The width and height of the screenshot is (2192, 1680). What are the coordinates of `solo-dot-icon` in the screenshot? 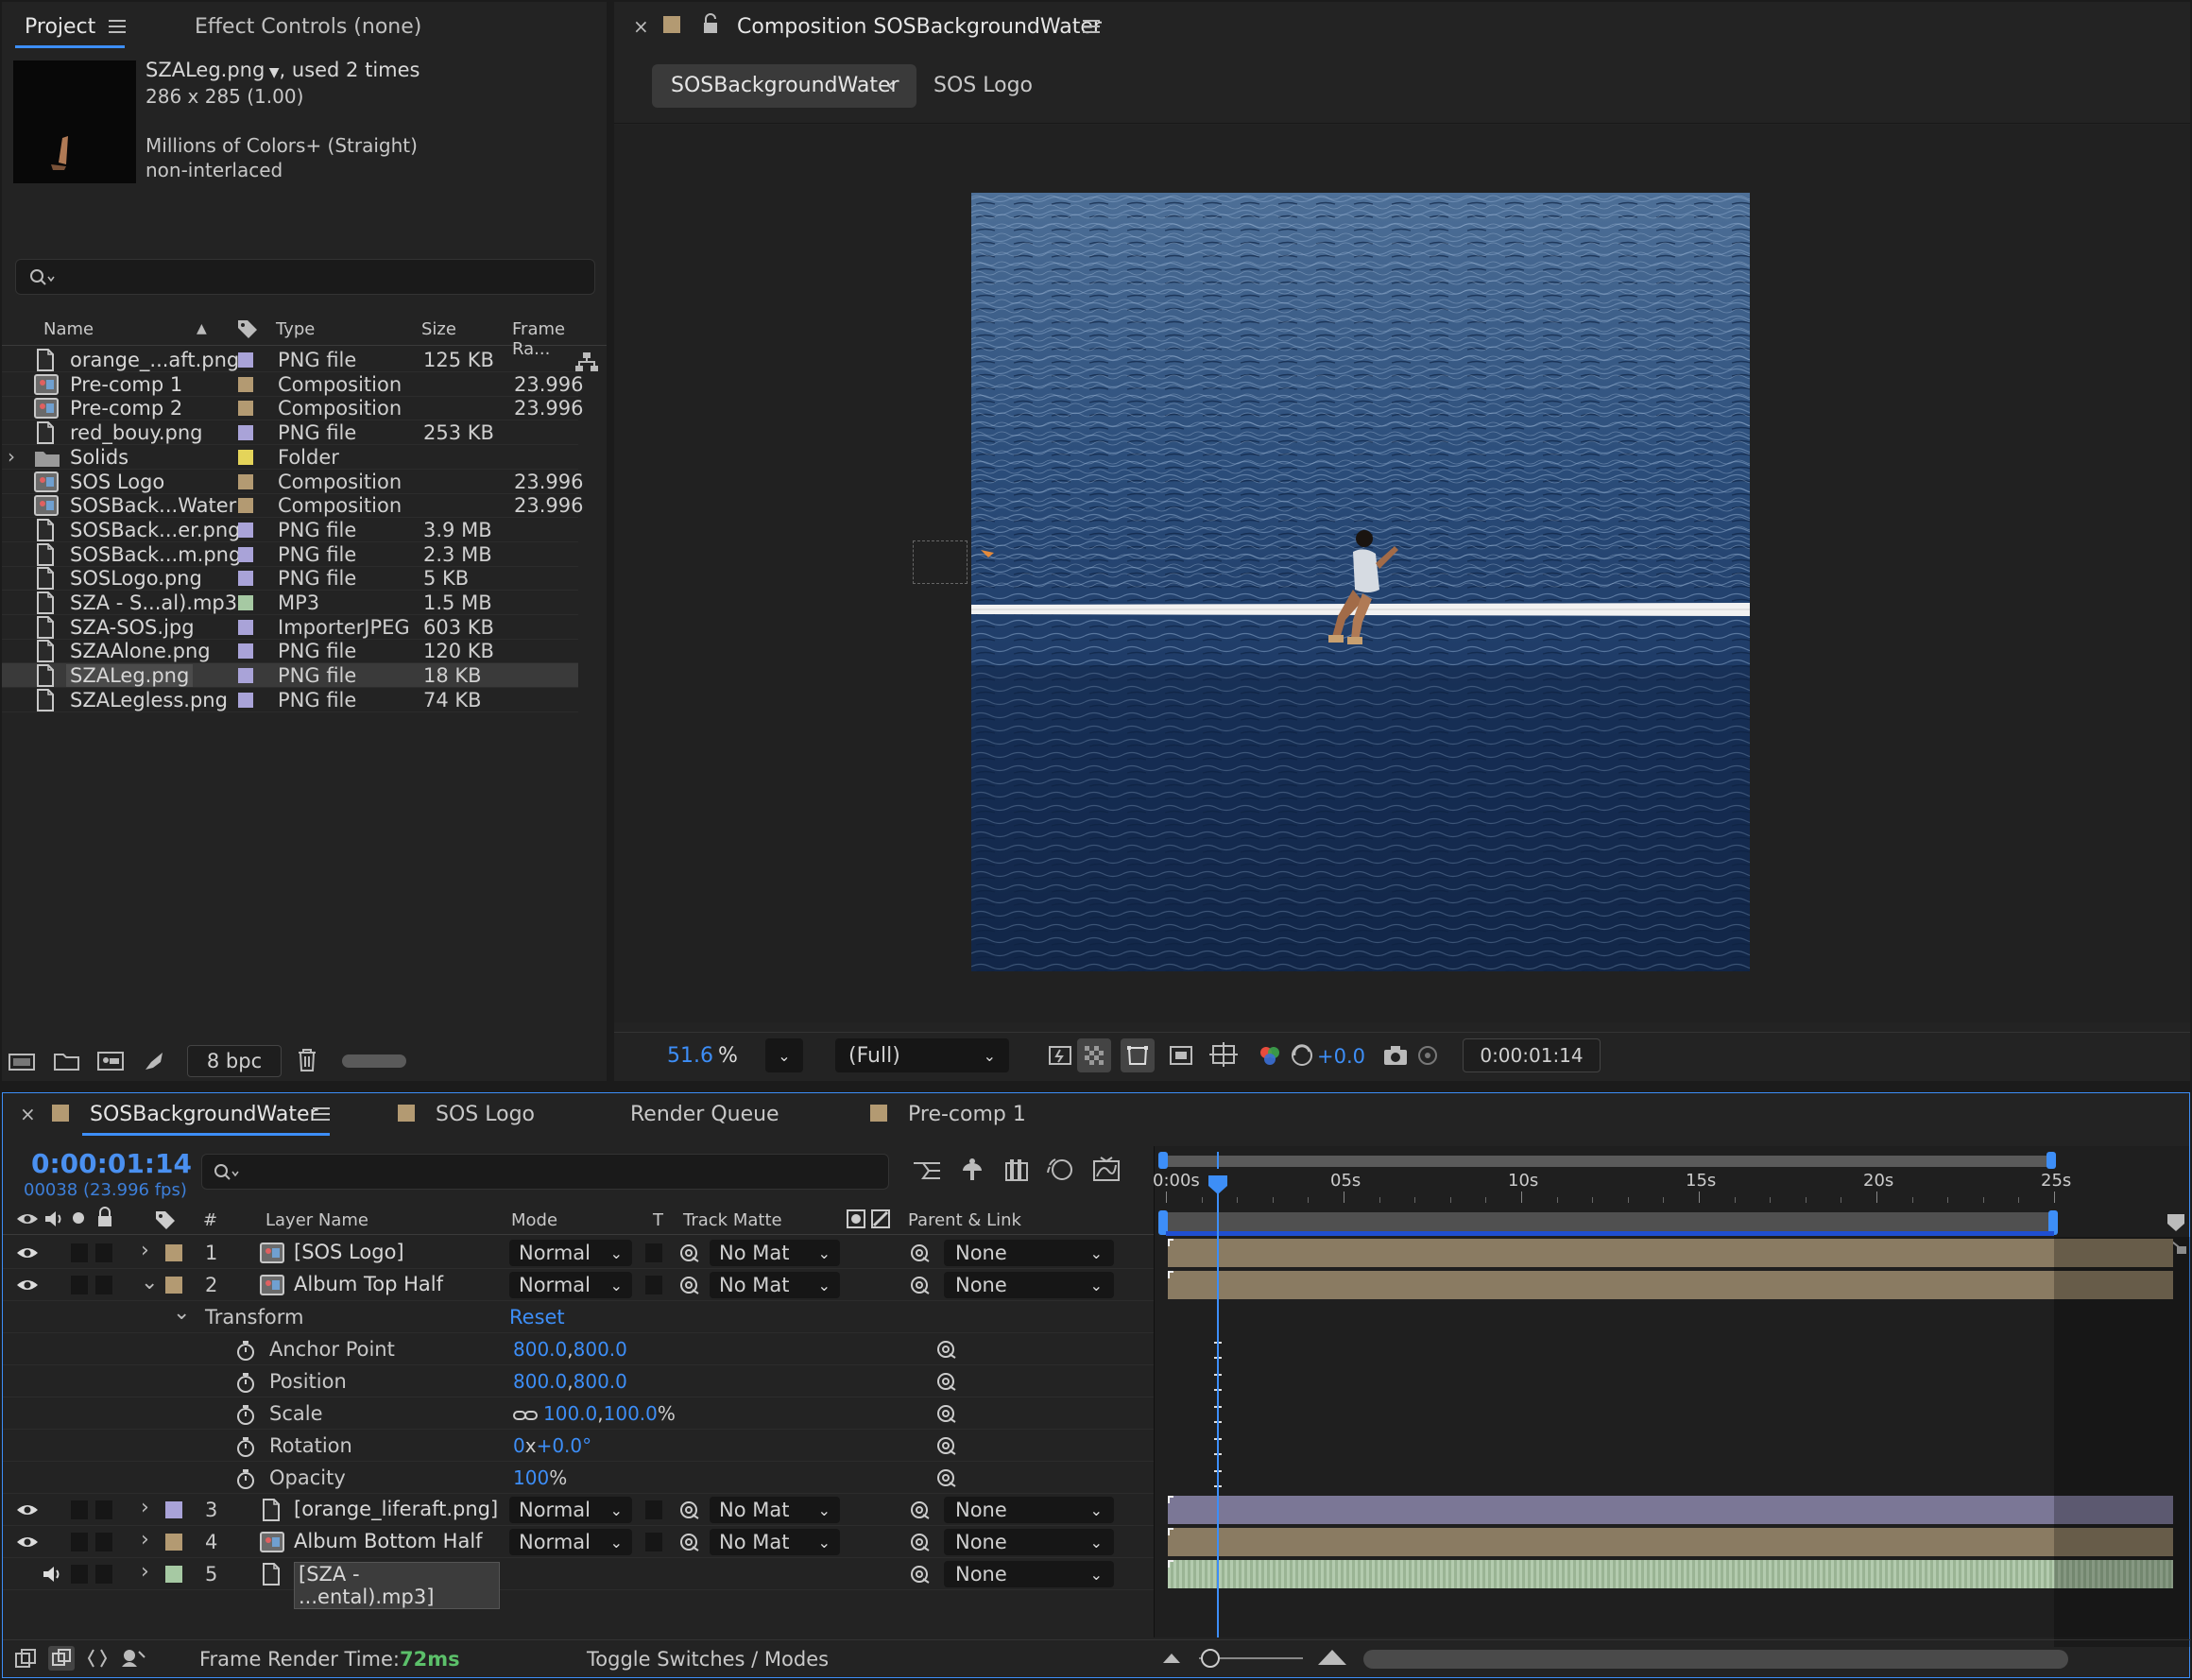 It's located at (78, 1218).